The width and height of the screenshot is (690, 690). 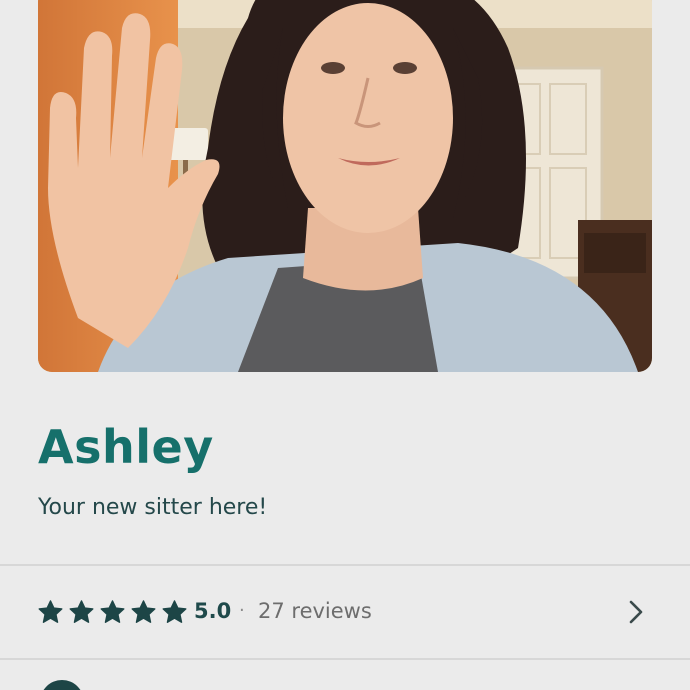 I want to click on sitter-name: Ashley, so click(x=126, y=447).